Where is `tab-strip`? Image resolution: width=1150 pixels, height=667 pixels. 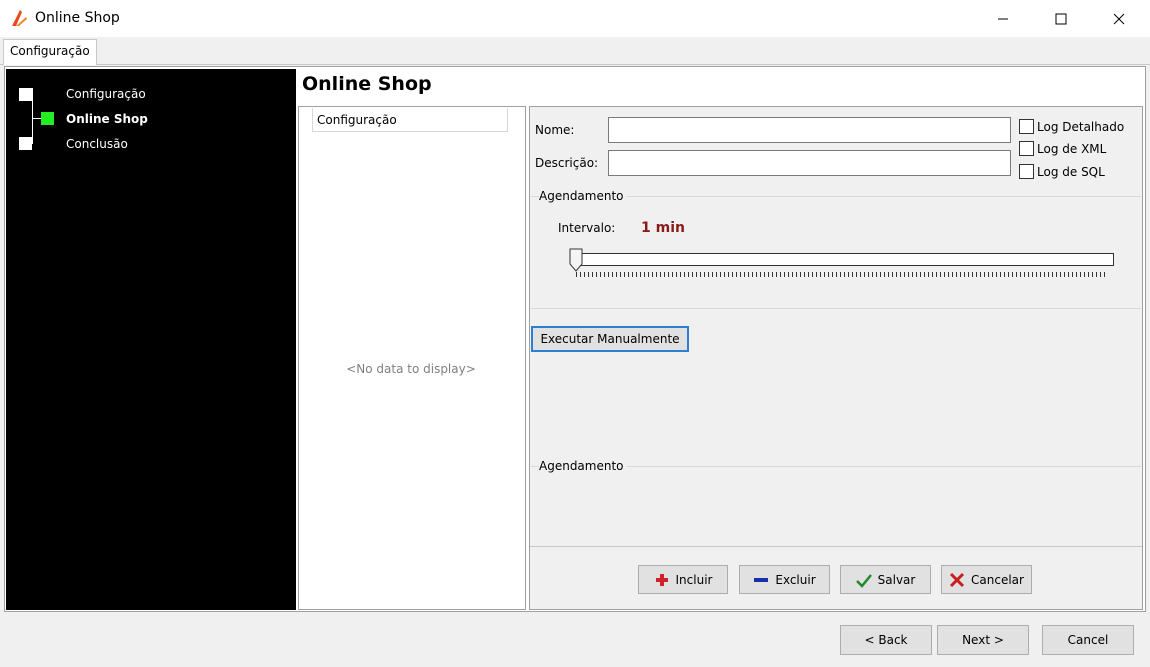
tab-strip is located at coordinates (575, 51).